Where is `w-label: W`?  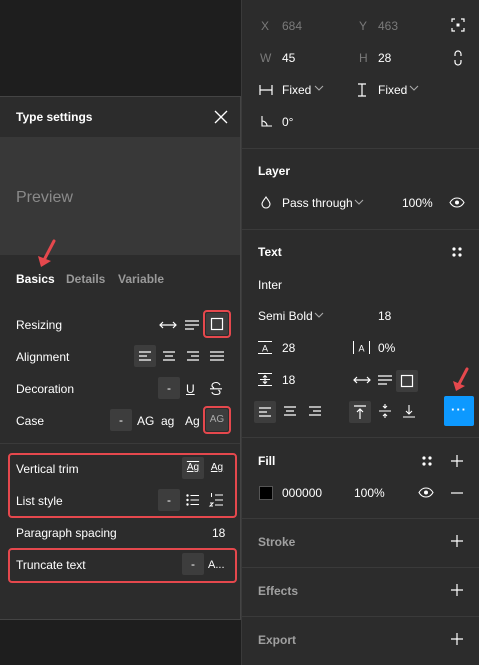 w-label: W is located at coordinates (266, 58).